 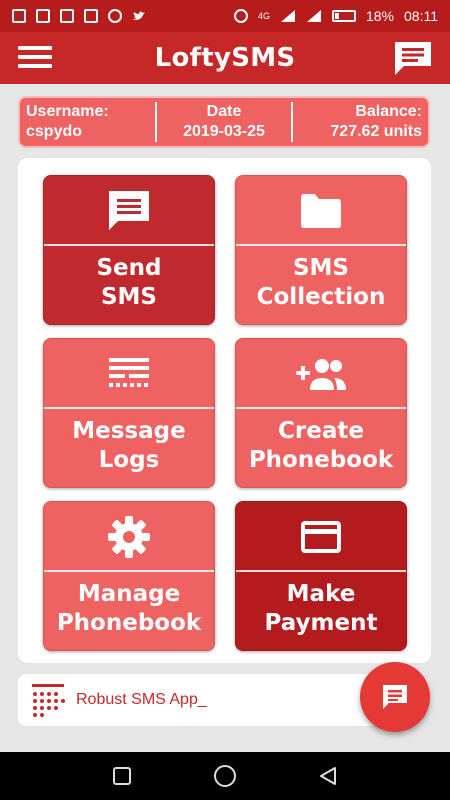 I want to click on floating-chat-button, so click(x=395, y=697).